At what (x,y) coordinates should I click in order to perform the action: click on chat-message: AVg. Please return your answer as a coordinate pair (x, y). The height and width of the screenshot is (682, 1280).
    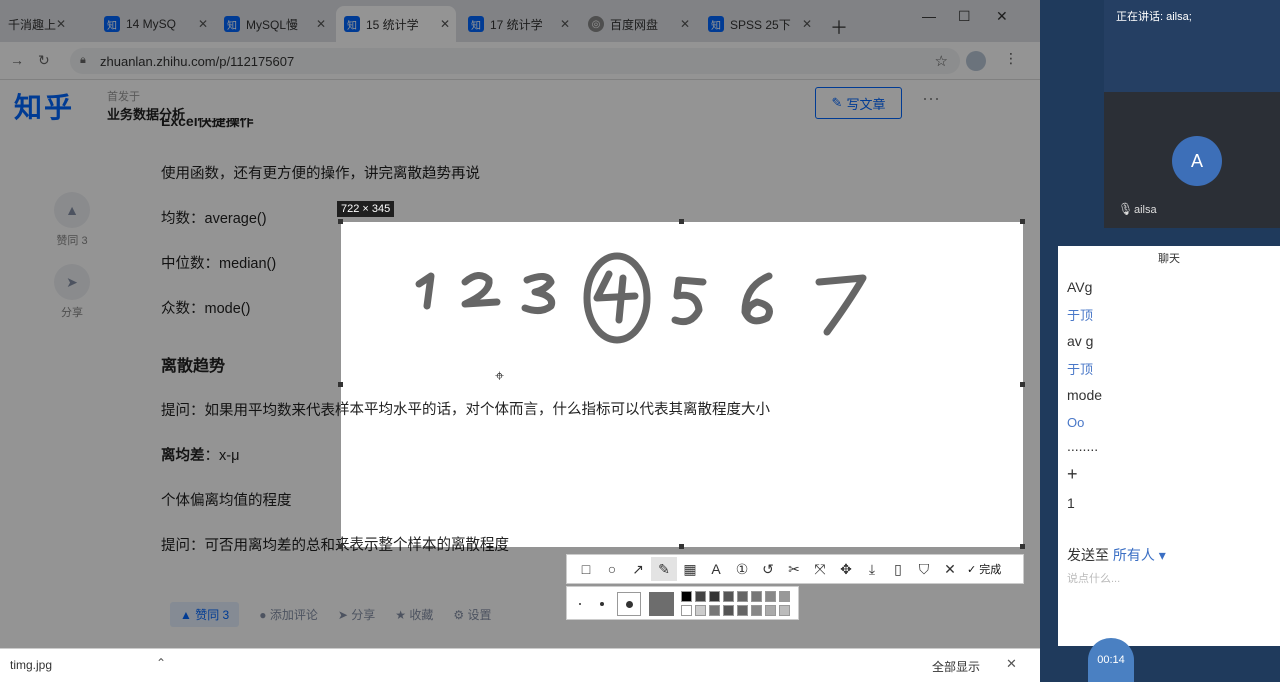
    Looking at the image, I should click on (1080, 287).